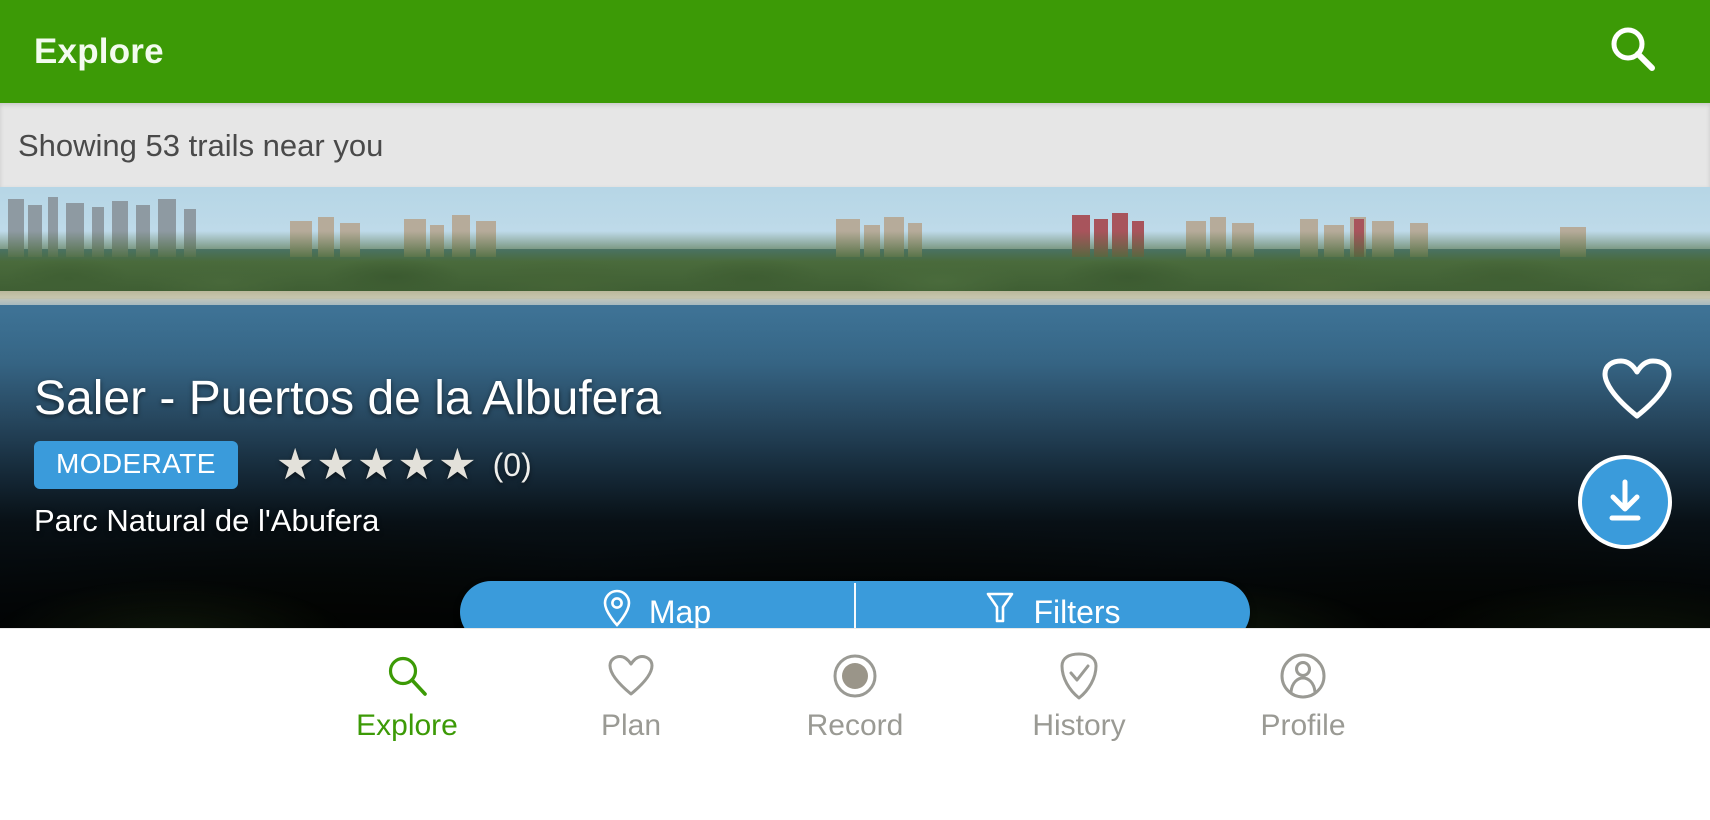  What do you see at coordinates (512, 465) in the screenshot?
I see `rating-count: (0)` at bounding box center [512, 465].